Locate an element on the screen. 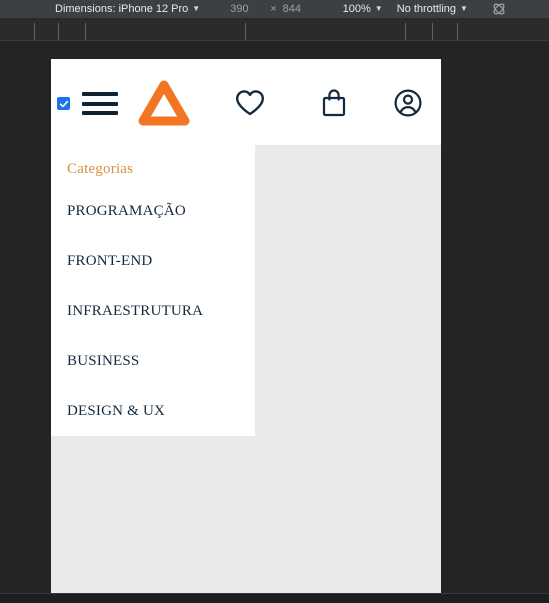 The height and width of the screenshot is (603, 549). zoom-value-label: 100% is located at coordinates (356, 9).